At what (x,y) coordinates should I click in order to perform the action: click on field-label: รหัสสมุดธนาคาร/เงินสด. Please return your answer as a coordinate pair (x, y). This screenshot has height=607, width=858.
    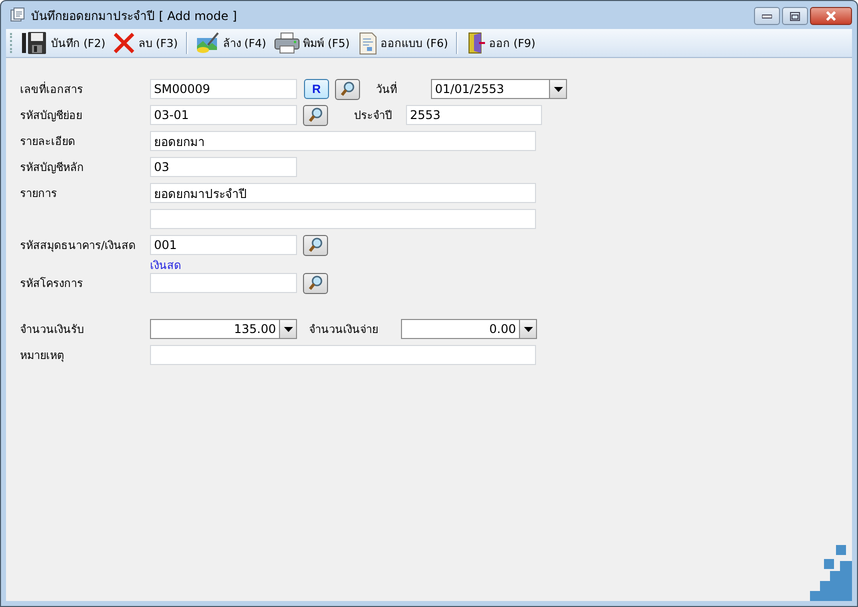
    Looking at the image, I should click on (78, 246).